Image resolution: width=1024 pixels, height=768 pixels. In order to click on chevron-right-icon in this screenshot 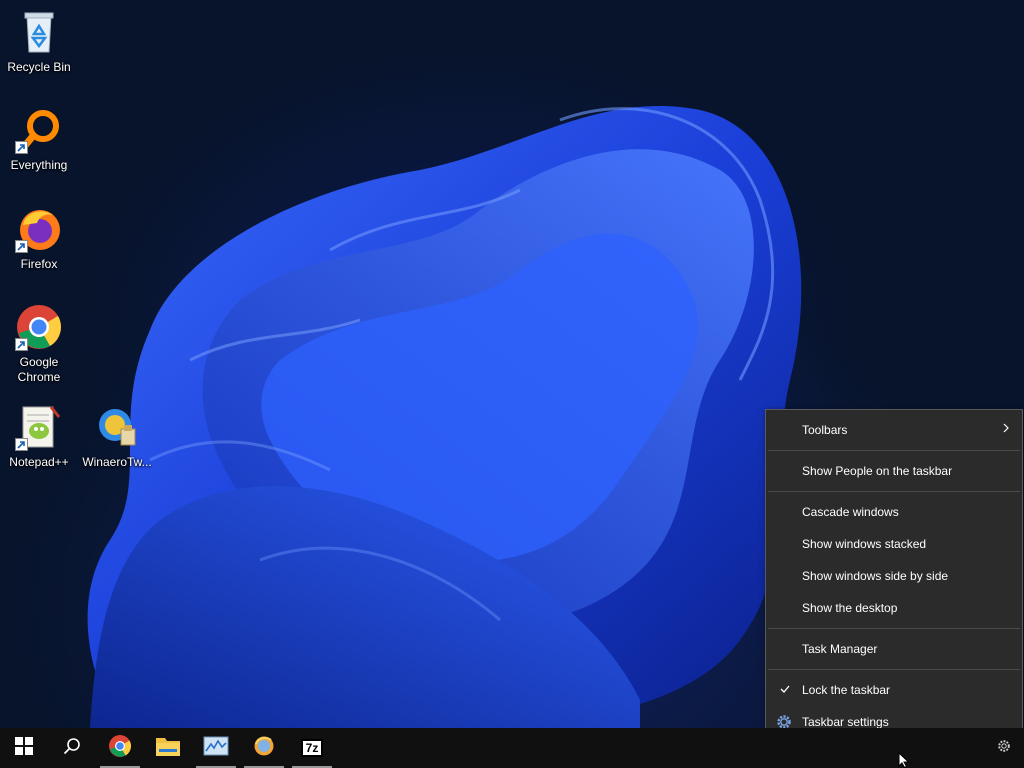, I will do `click(1006, 429)`.